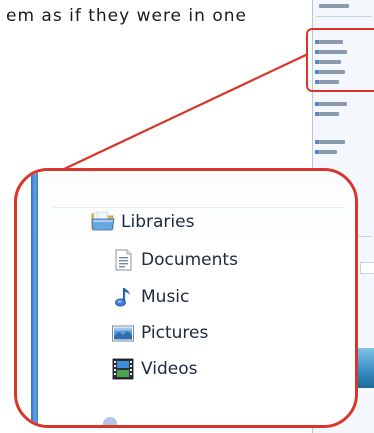 Image resolution: width=374 pixels, height=433 pixels. I want to click on nav-item-pictures: Pictures, so click(159, 333).